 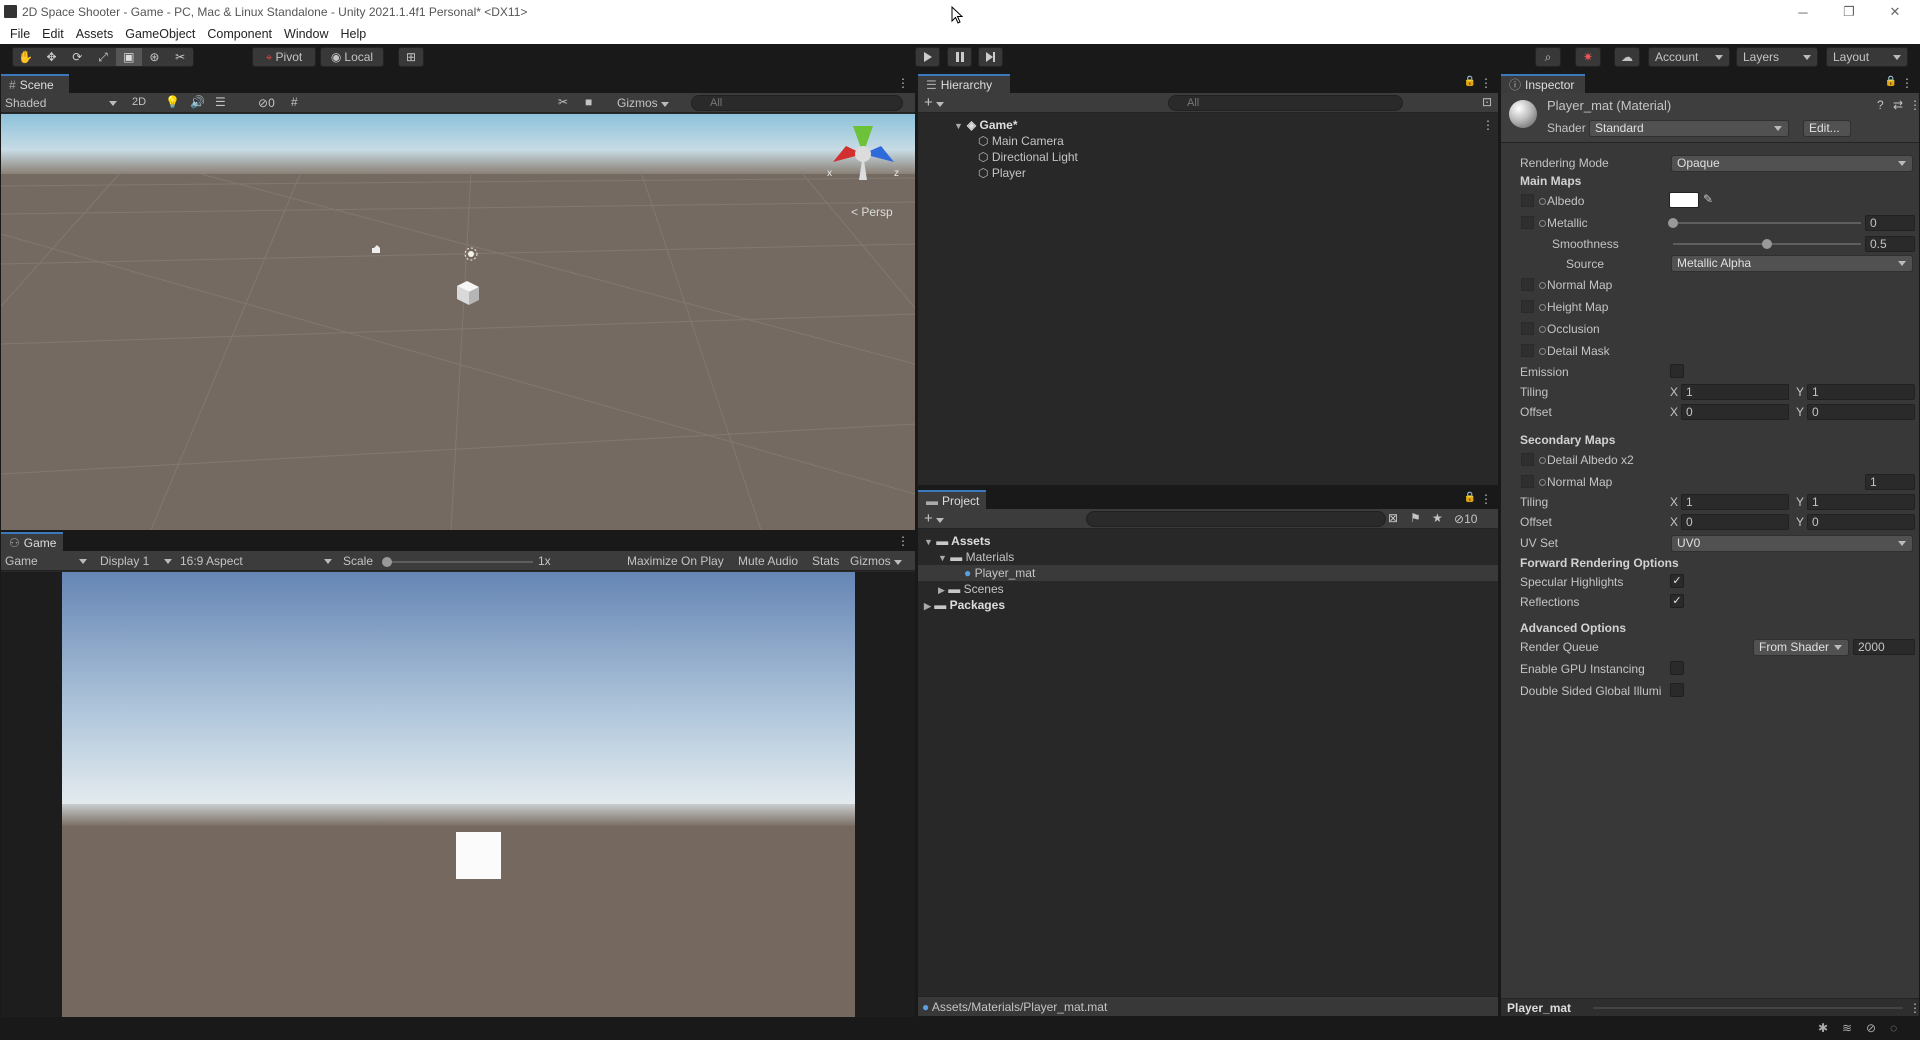 What do you see at coordinates (1677, 371) in the screenshot?
I see `emission-checkbox` at bounding box center [1677, 371].